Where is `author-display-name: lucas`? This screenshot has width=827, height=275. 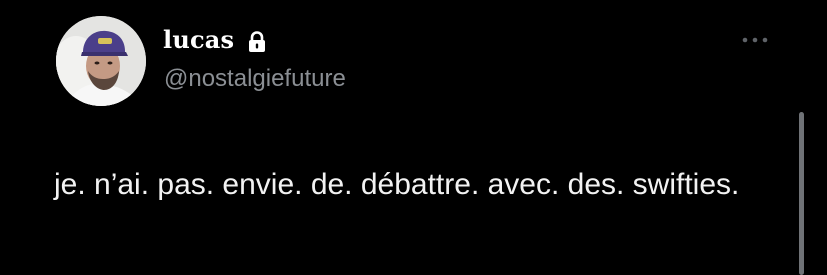 author-display-name: lucas is located at coordinates (198, 40).